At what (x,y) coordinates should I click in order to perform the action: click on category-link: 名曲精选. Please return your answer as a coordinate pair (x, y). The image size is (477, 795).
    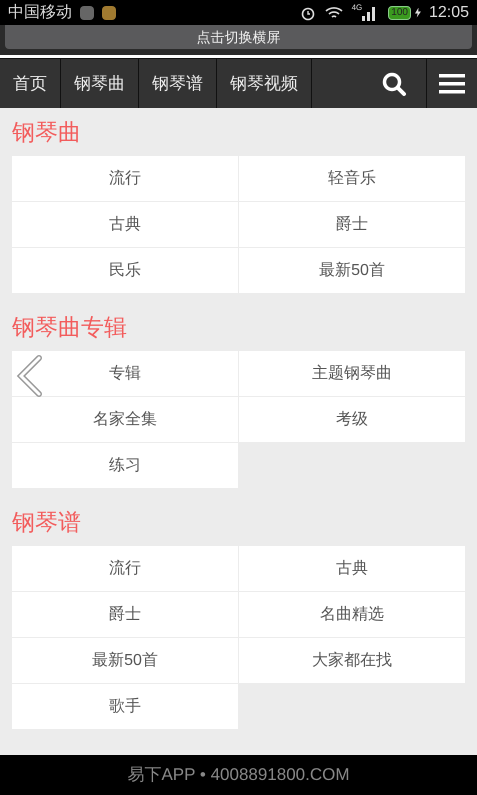
    Looking at the image, I should click on (352, 614).